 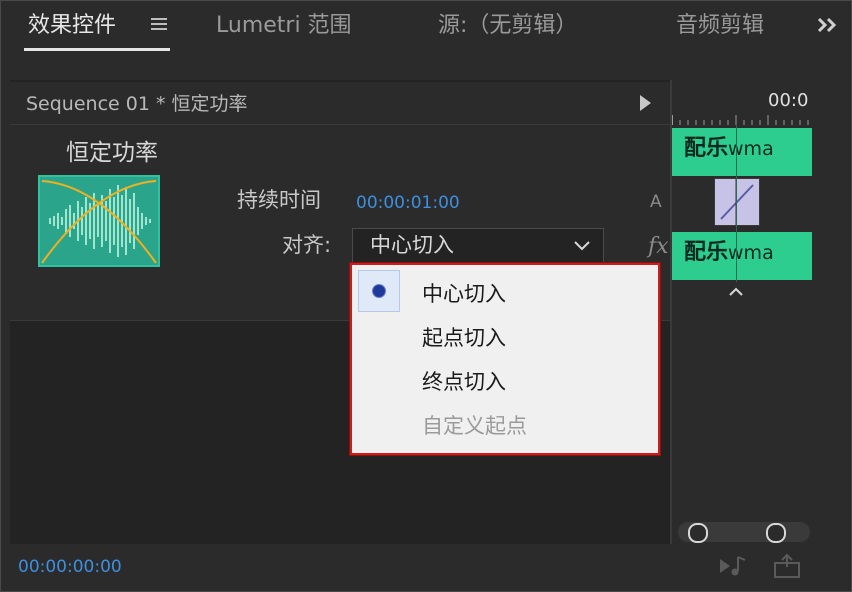 I want to click on active-tab-indicator, so click(x=97, y=49).